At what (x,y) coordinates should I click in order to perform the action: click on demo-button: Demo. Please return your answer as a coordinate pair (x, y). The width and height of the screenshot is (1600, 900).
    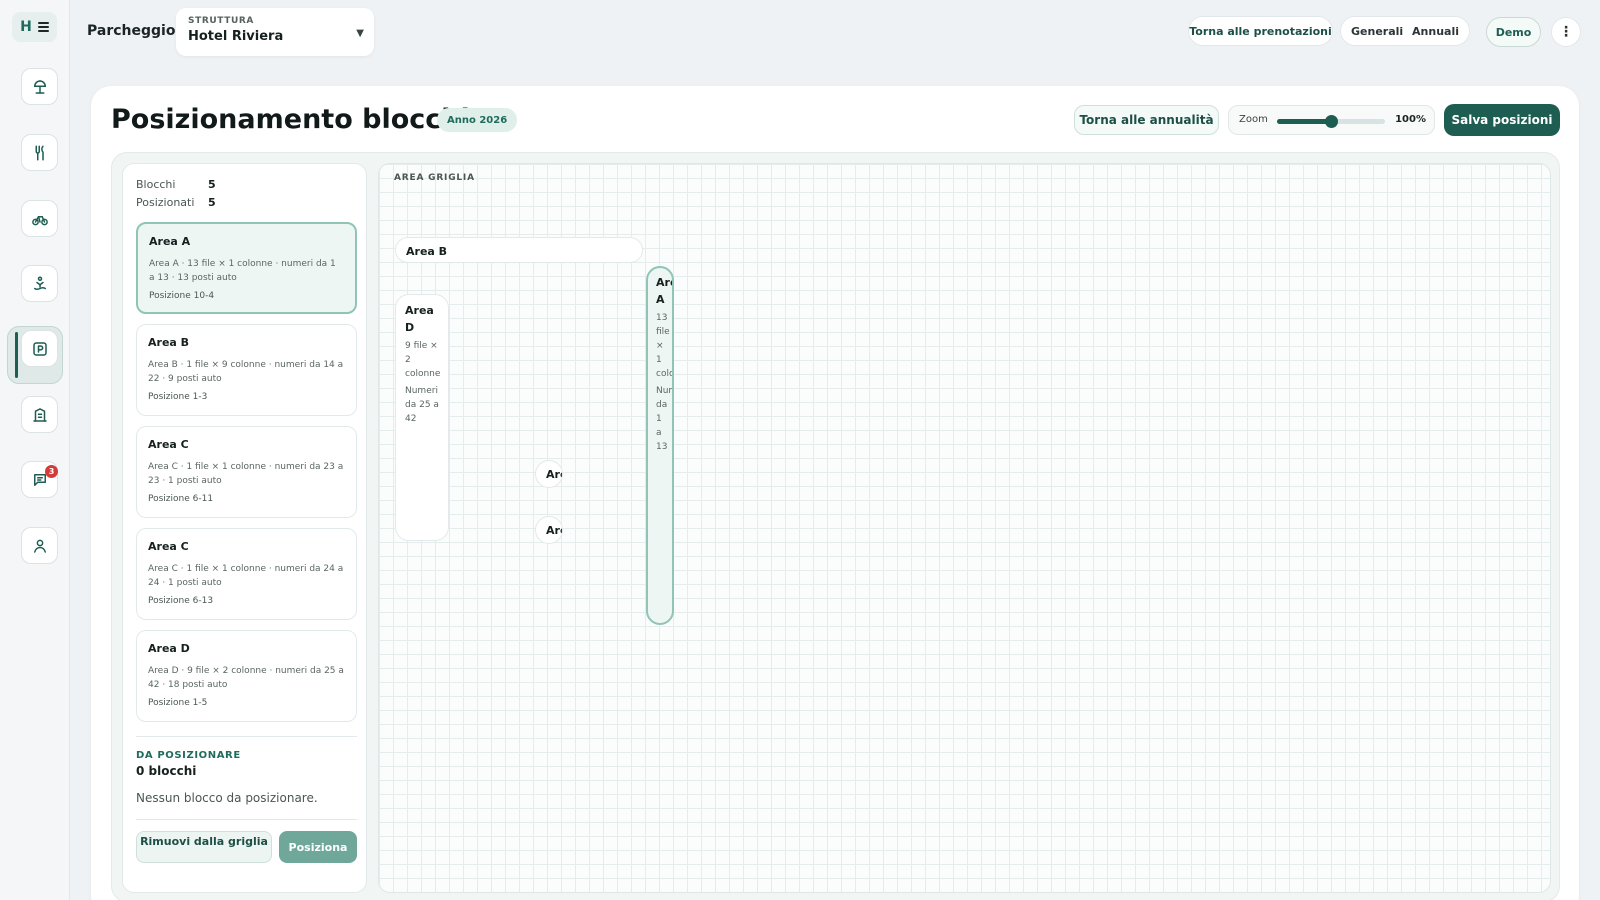
    Looking at the image, I should click on (1513, 32).